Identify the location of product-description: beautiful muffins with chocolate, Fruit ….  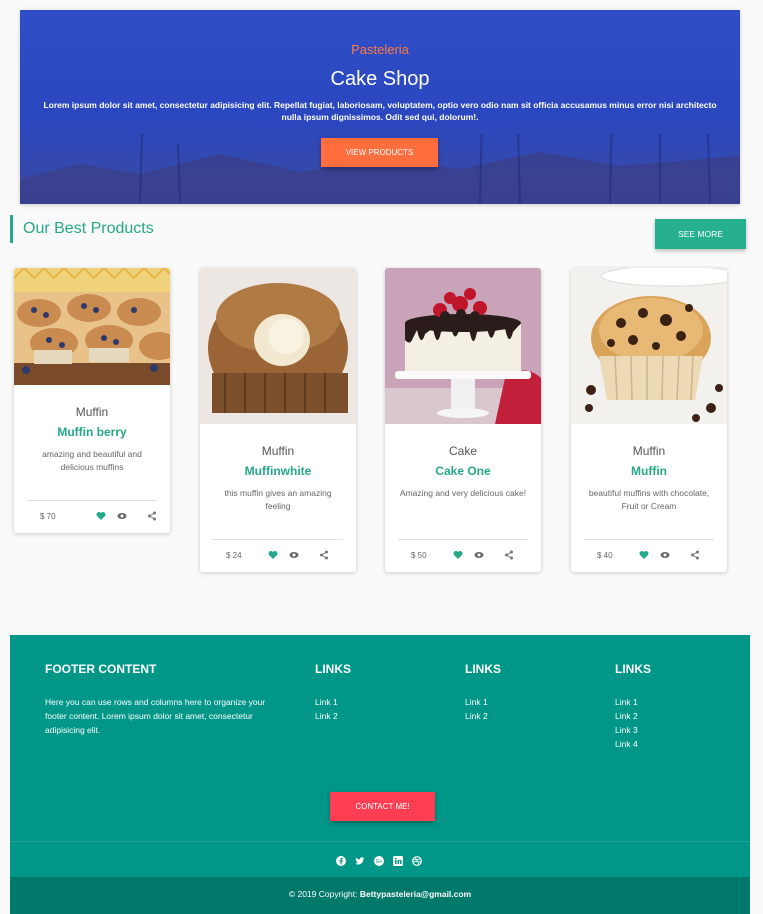
(649, 499).